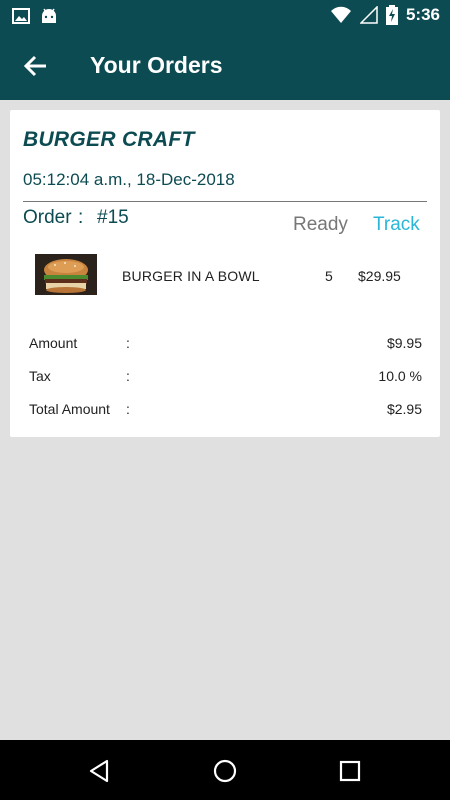  I want to click on android-icon, so click(49, 15).